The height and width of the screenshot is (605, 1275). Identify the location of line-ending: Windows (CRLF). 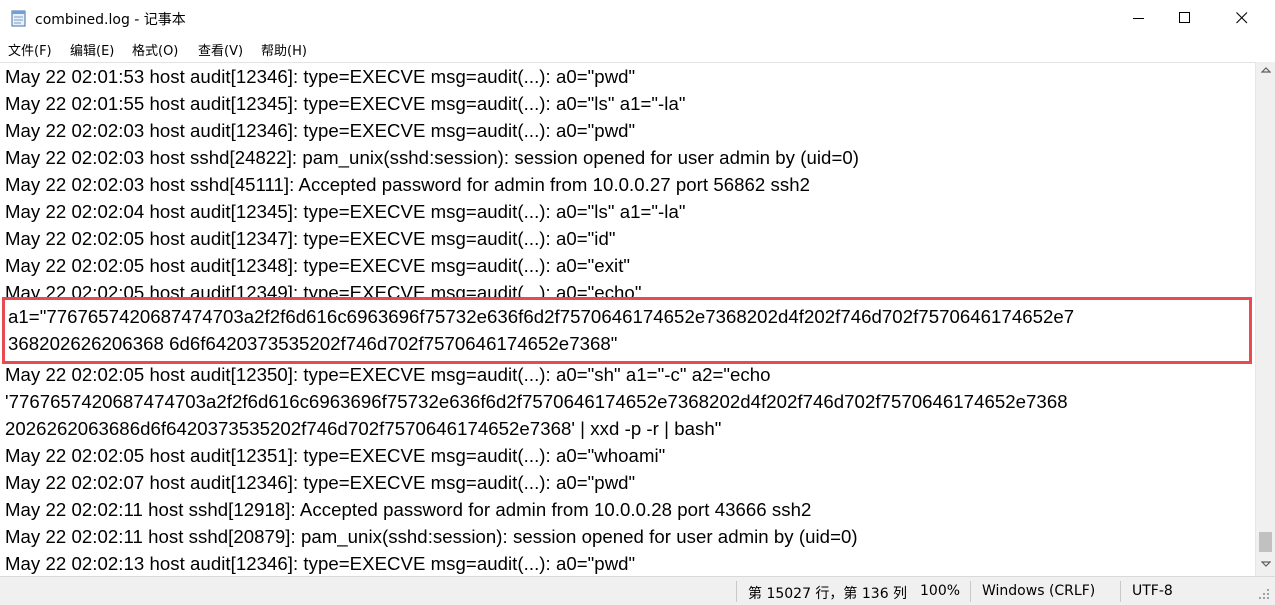
(1039, 591).